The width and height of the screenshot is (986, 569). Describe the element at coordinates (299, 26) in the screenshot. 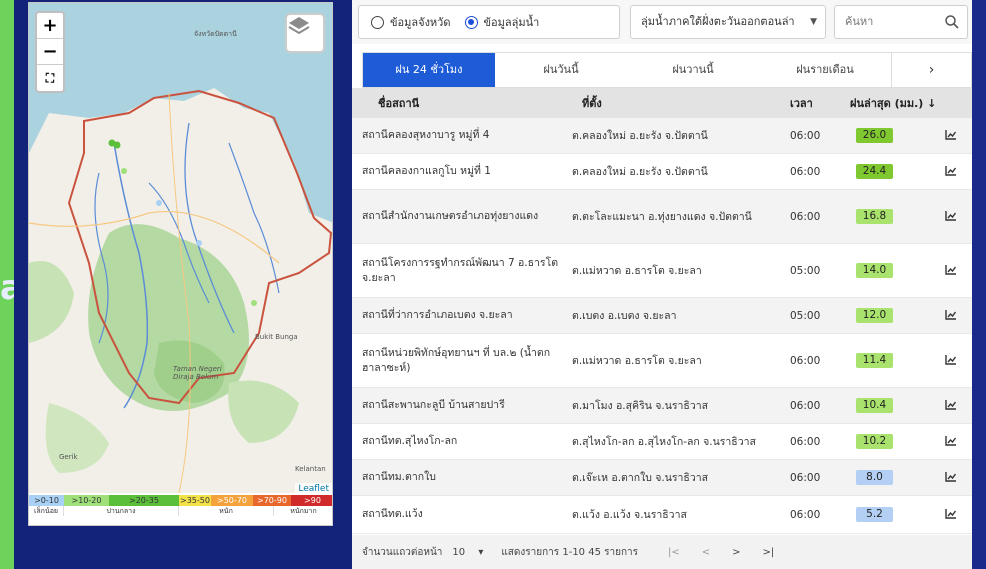

I see `layers-icon` at that location.